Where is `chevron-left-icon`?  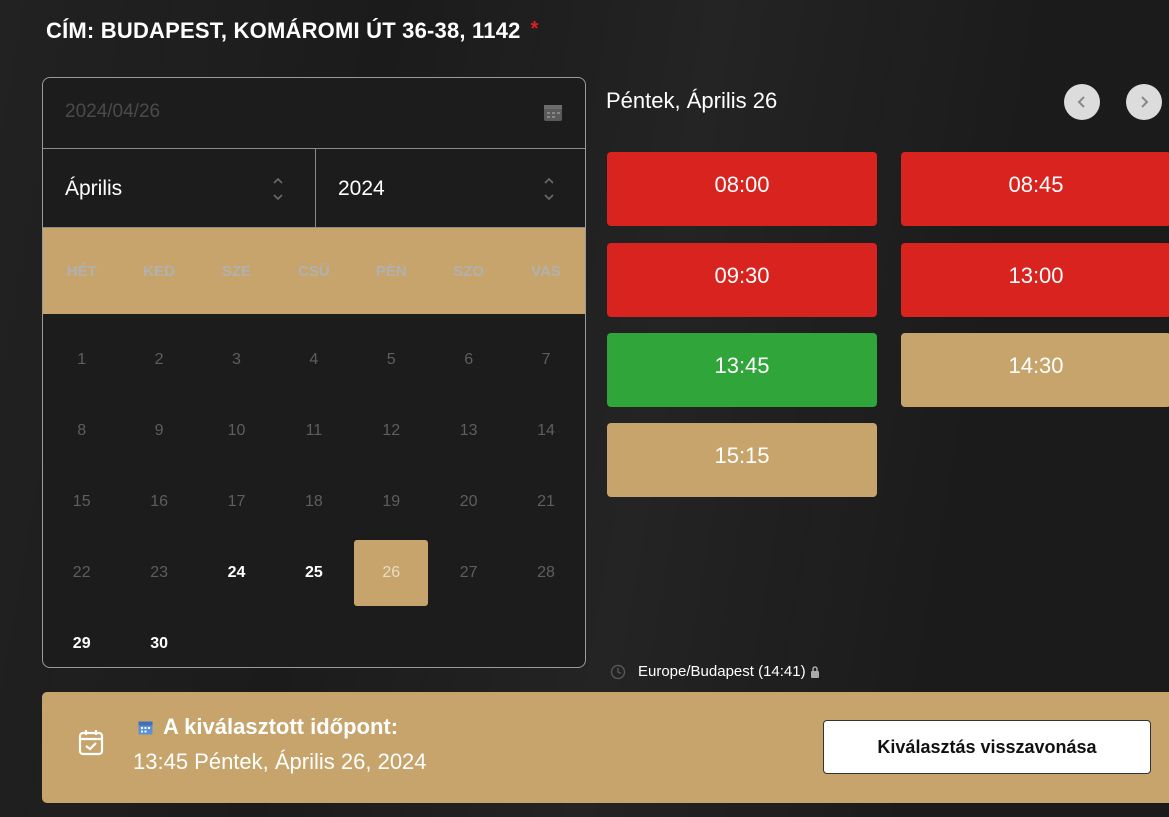 chevron-left-icon is located at coordinates (1081, 102).